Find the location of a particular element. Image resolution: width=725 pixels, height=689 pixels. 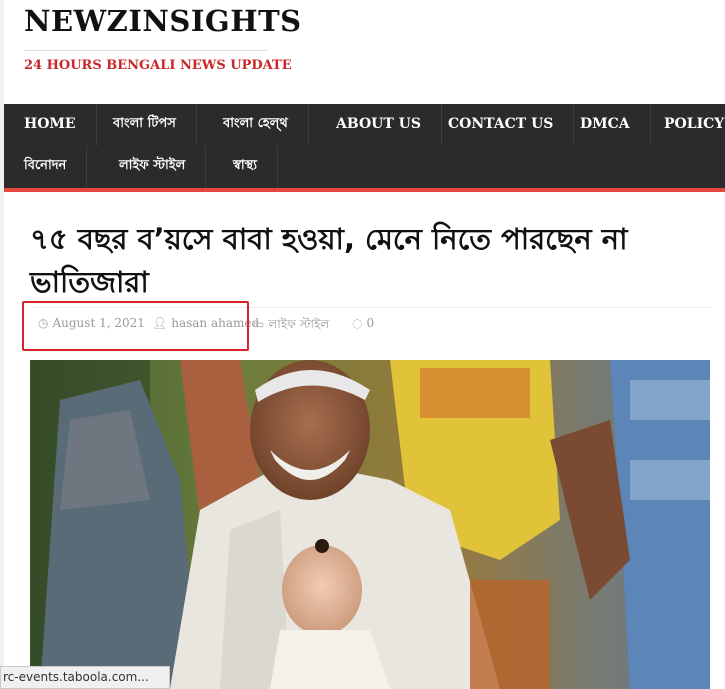

site-title: NEWZINSIGHTS is located at coordinates (163, 21).